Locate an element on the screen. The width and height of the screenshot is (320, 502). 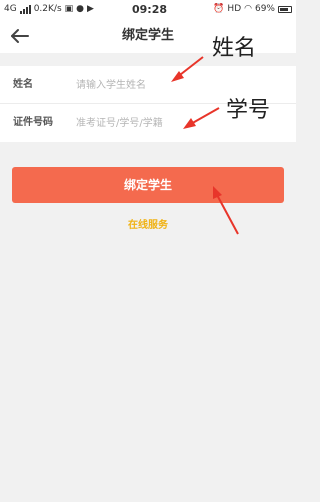
battery-percent: 69% is located at coordinates (264, 9).